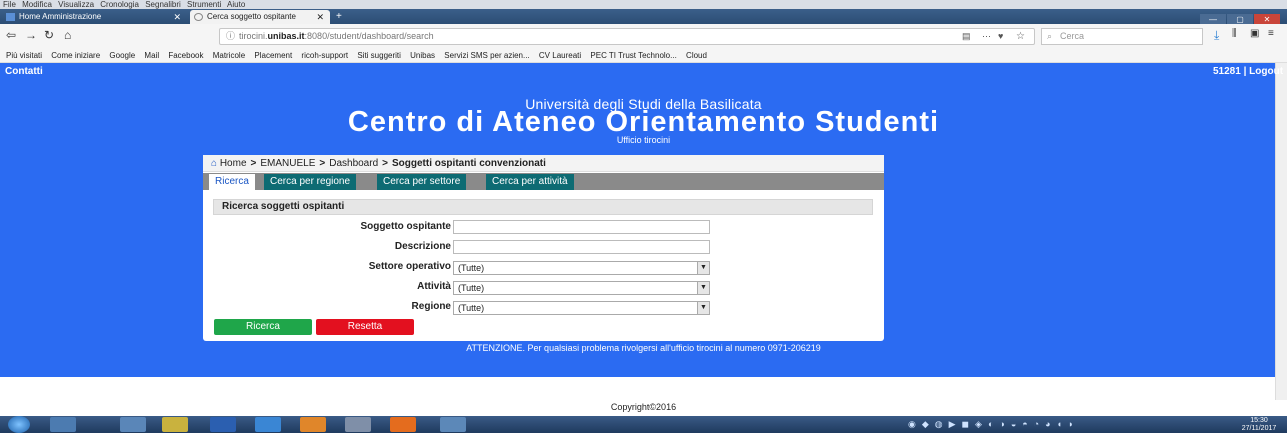 The width and height of the screenshot is (1287, 433). What do you see at coordinates (230, 36) in the screenshot?
I see `info-icon: ⓘ` at bounding box center [230, 36].